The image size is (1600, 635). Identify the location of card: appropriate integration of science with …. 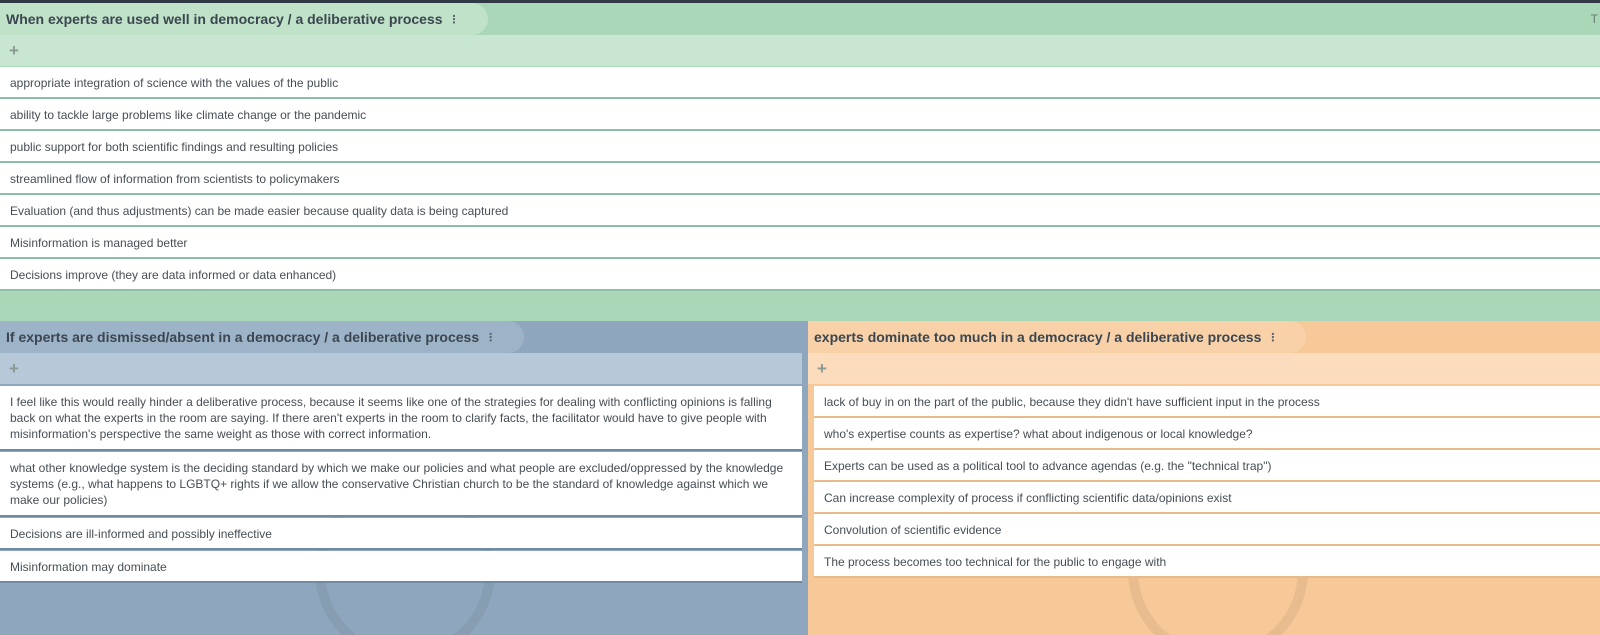
(800, 83).